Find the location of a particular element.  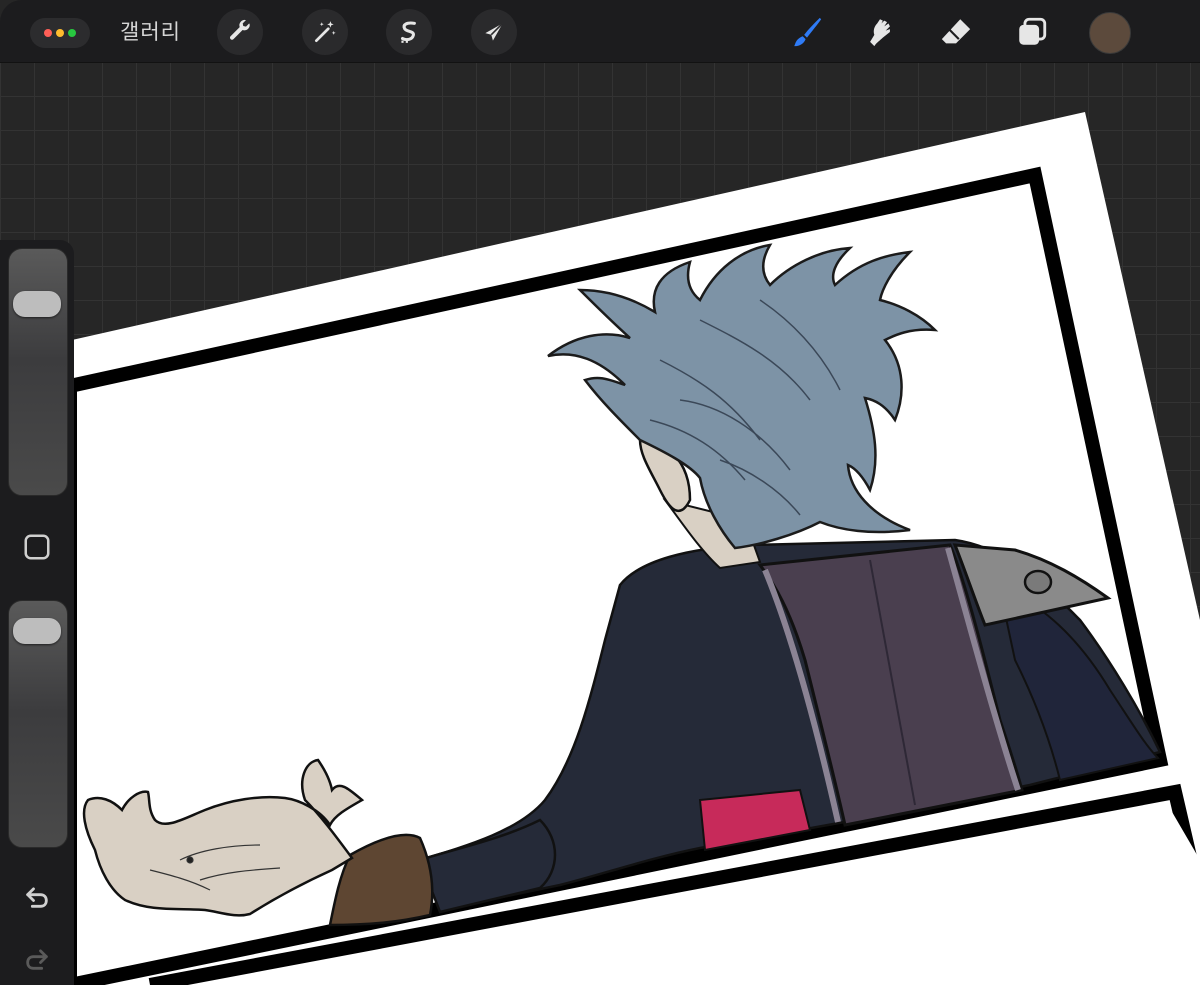

erase-tool-button is located at coordinates (956, 32).